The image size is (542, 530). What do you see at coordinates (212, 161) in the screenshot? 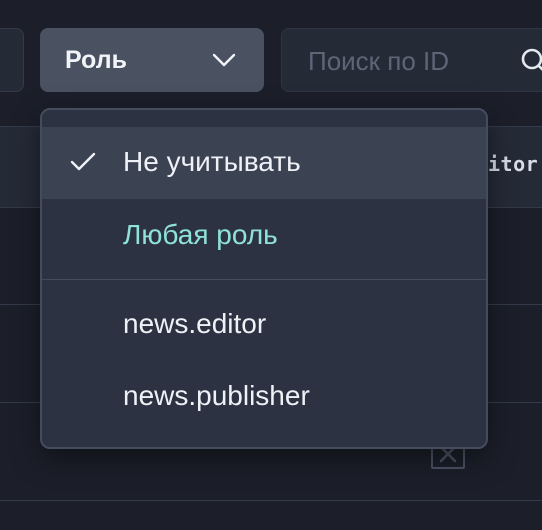
I see `dropdown-item-label: Не учитывать` at bounding box center [212, 161].